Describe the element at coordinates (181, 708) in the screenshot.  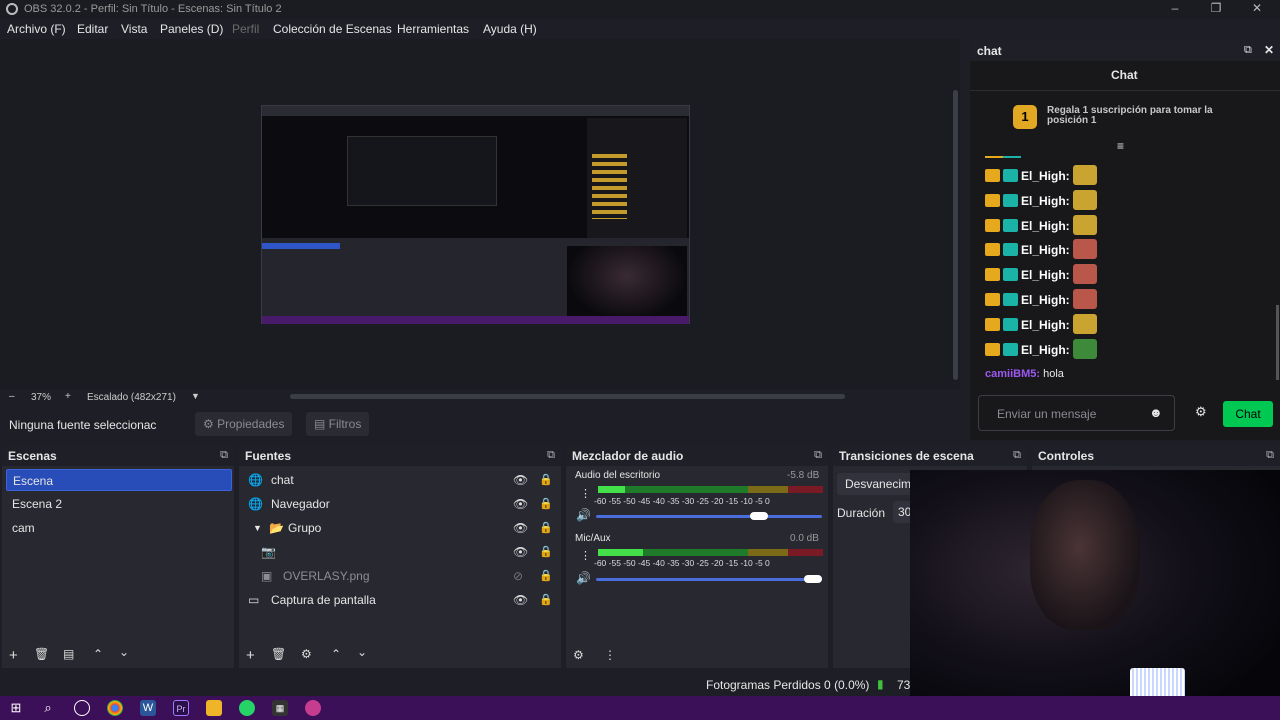
I see `premiere-icon: Pr` at that location.